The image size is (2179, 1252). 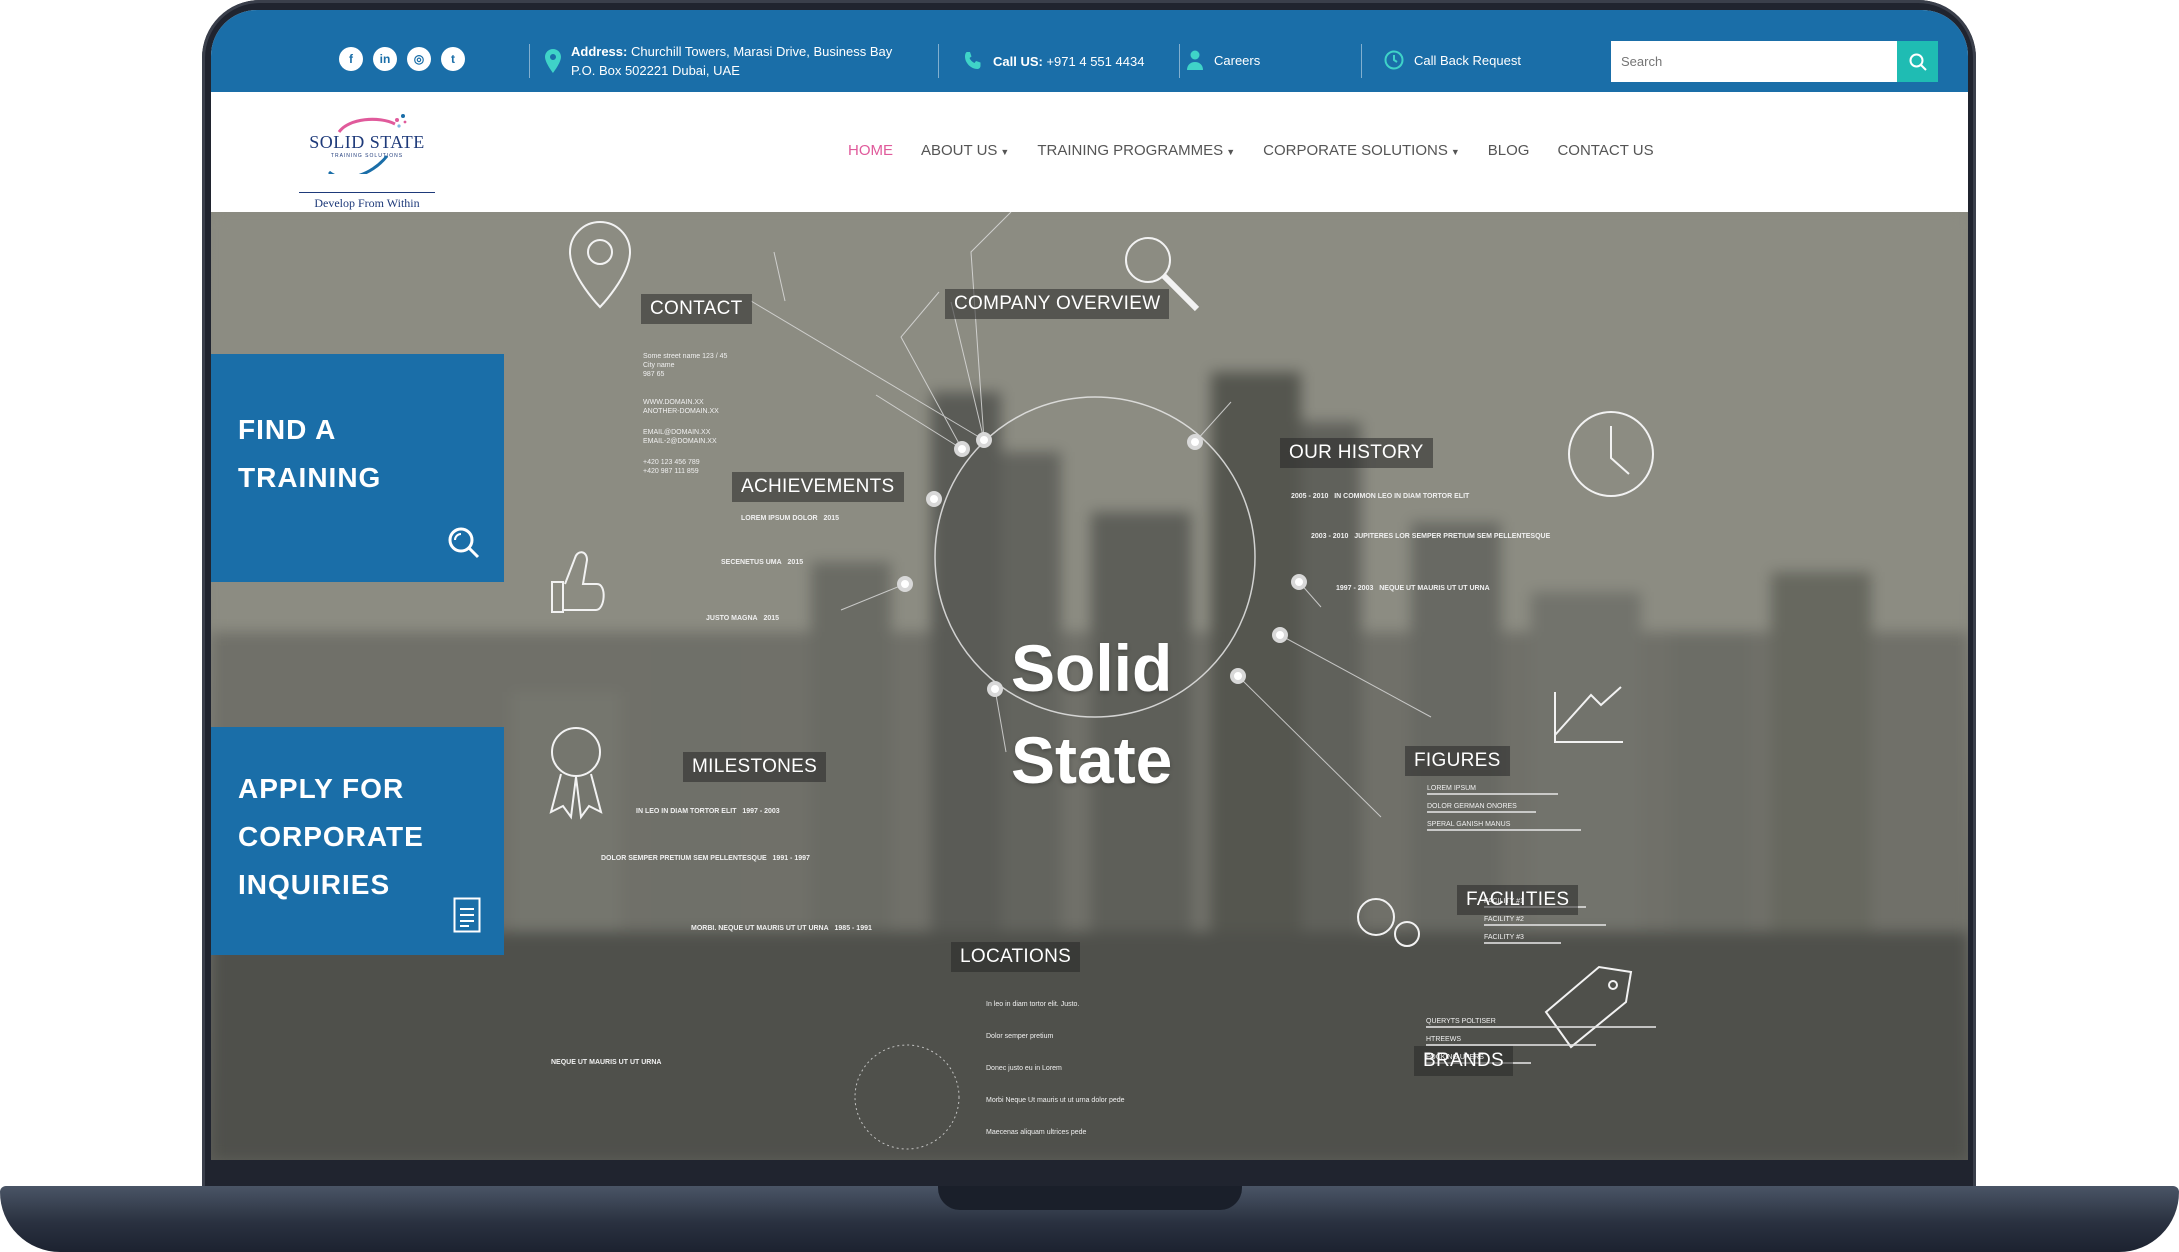 What do you see at coordinates (1237, 60) in the screenshot?
I see `careers-label: Careers` at bounding box center [1237, 60].